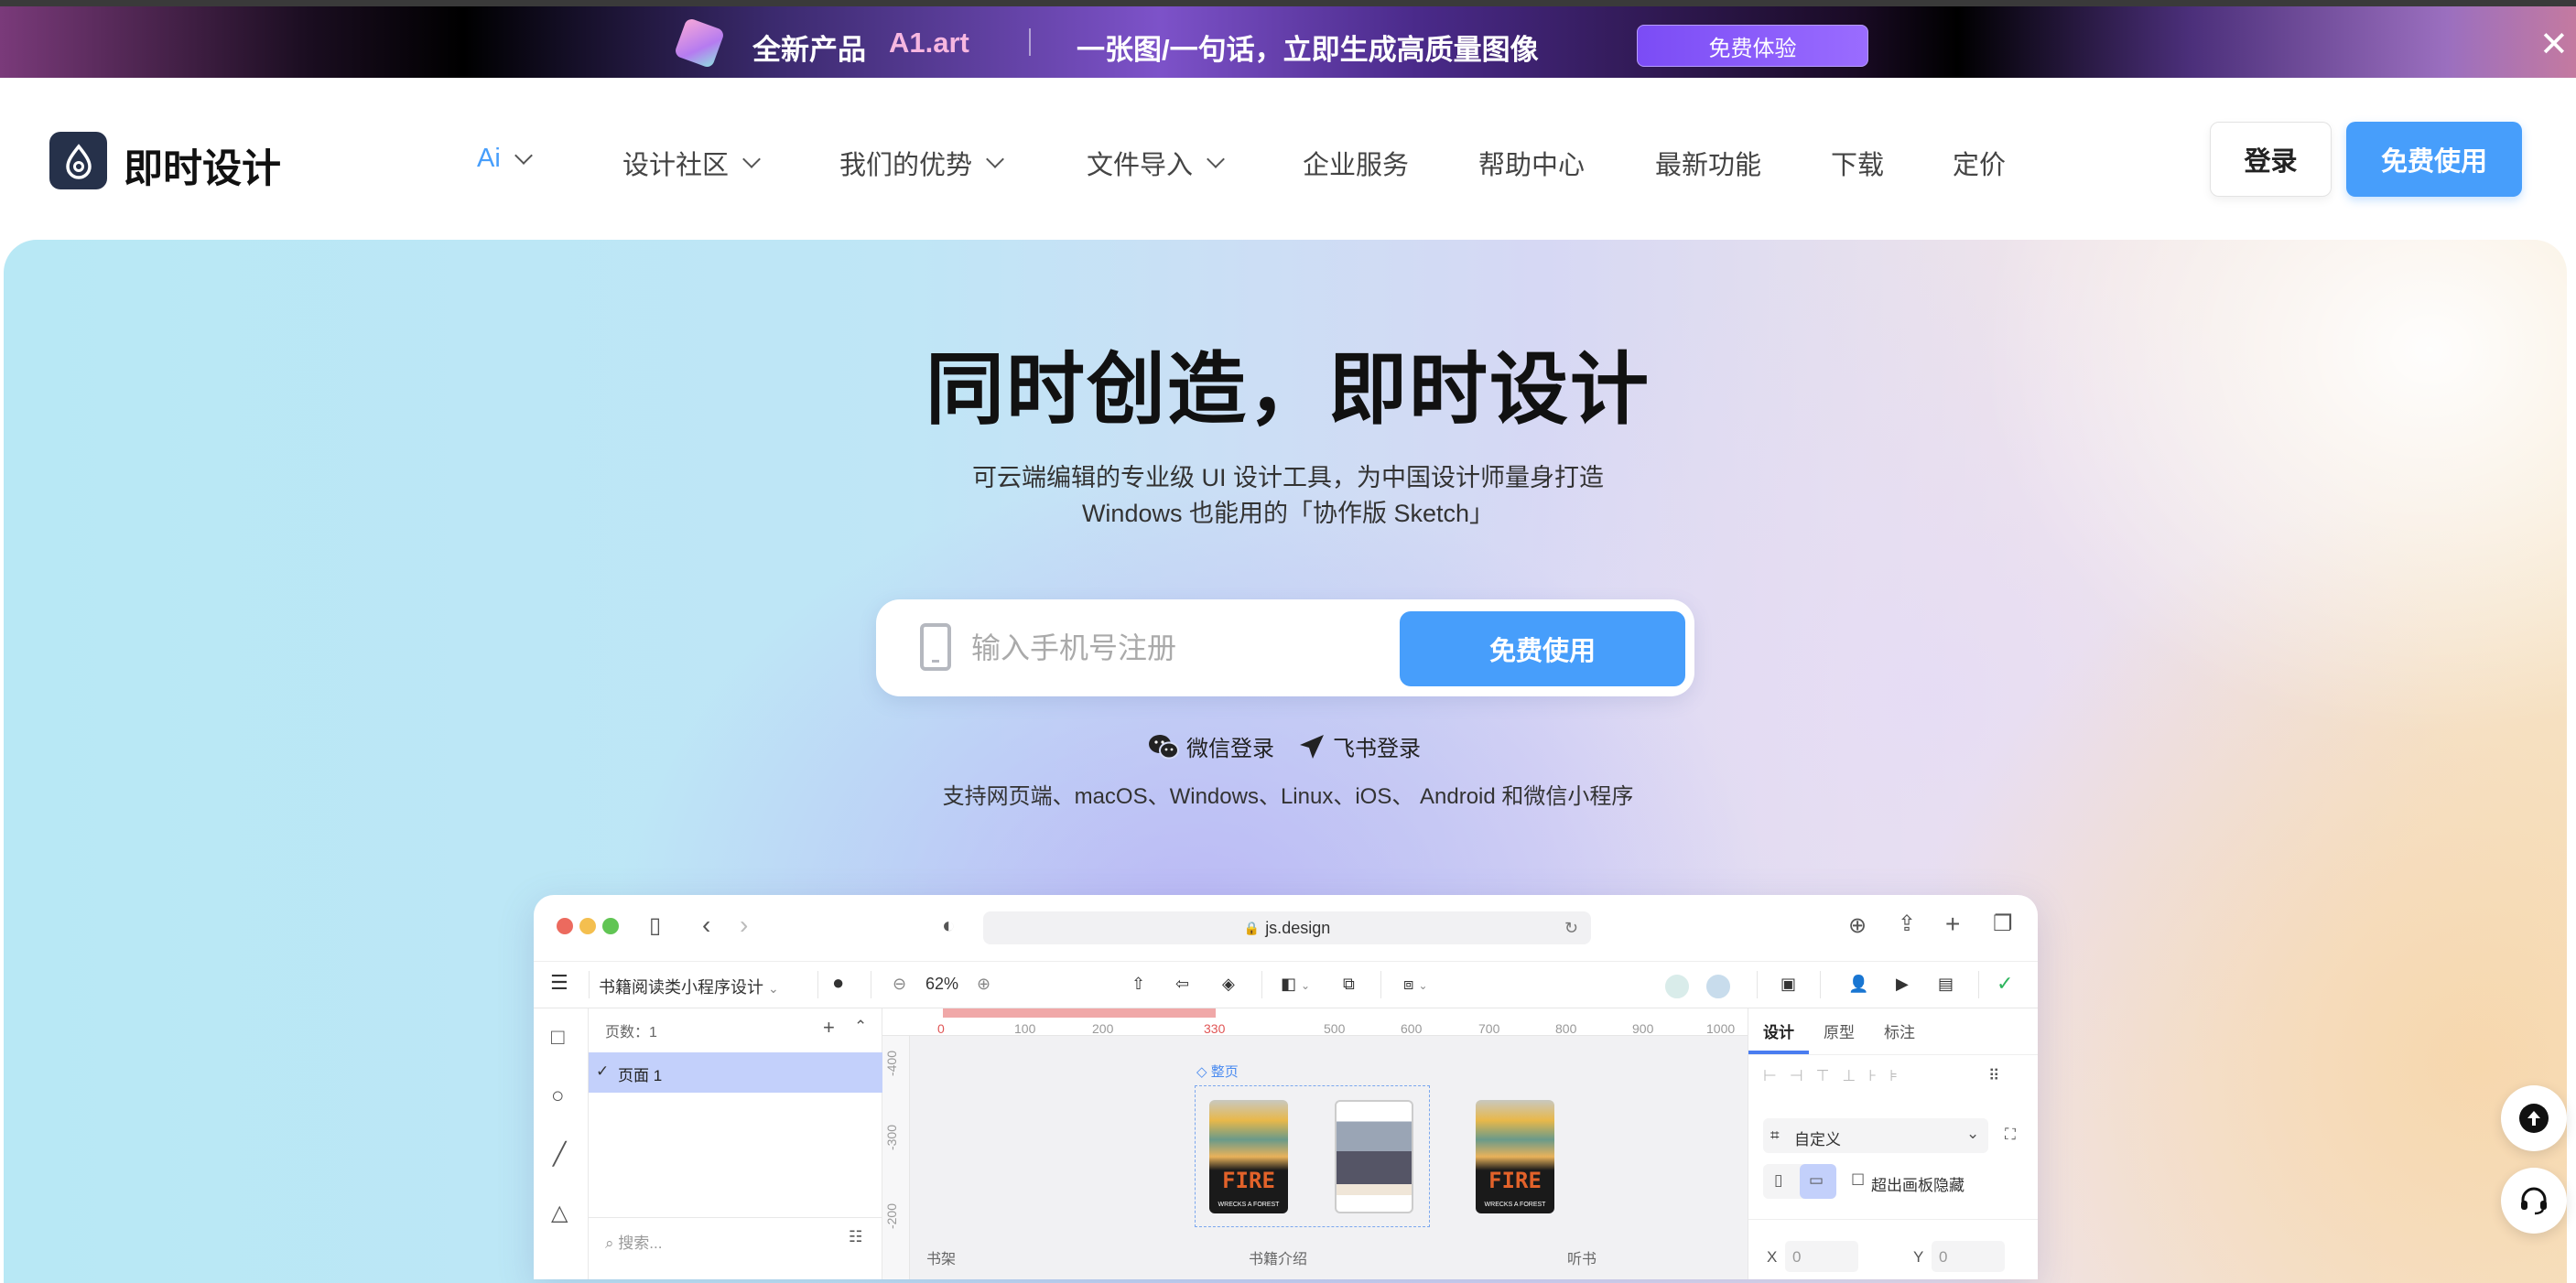 The width and height of the screenshot is (2576, 1283). What do you see at coordinates (1876, 1135) in the screenshot?
I see `frame-preset-dropdown: ⌗ 自定义 ⌄` at bounding box center [1876, 1135].